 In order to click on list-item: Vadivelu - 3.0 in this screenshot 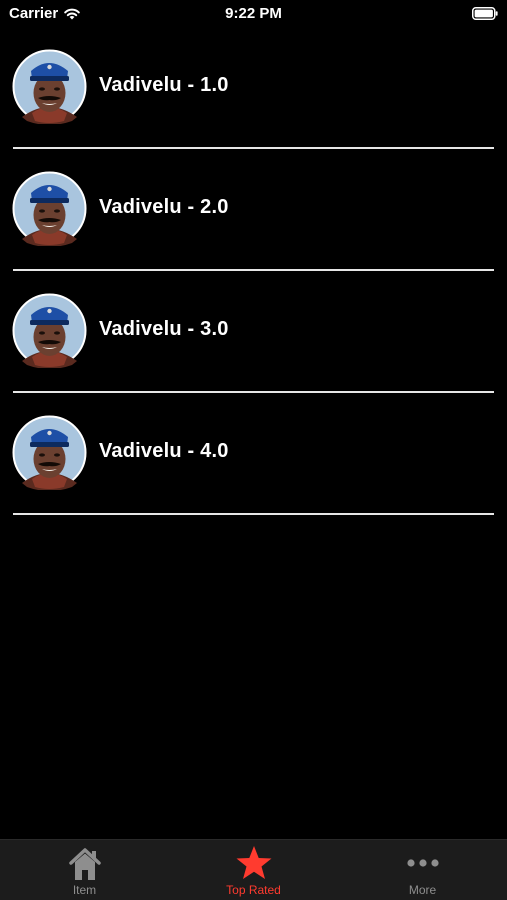, I will do `click(253, 332)`.